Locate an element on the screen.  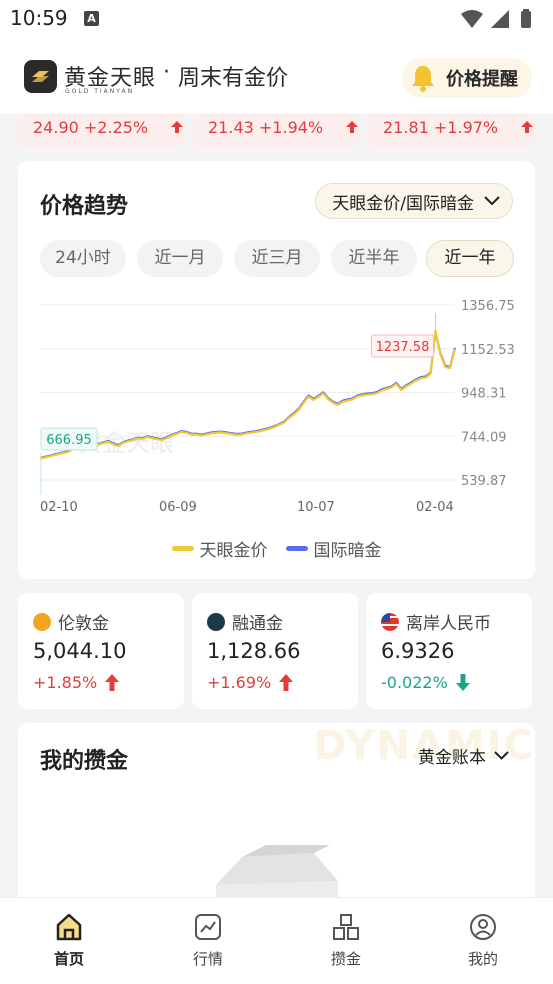
price-alert-button: 价格提醒 is located at coordinates (467, 78).